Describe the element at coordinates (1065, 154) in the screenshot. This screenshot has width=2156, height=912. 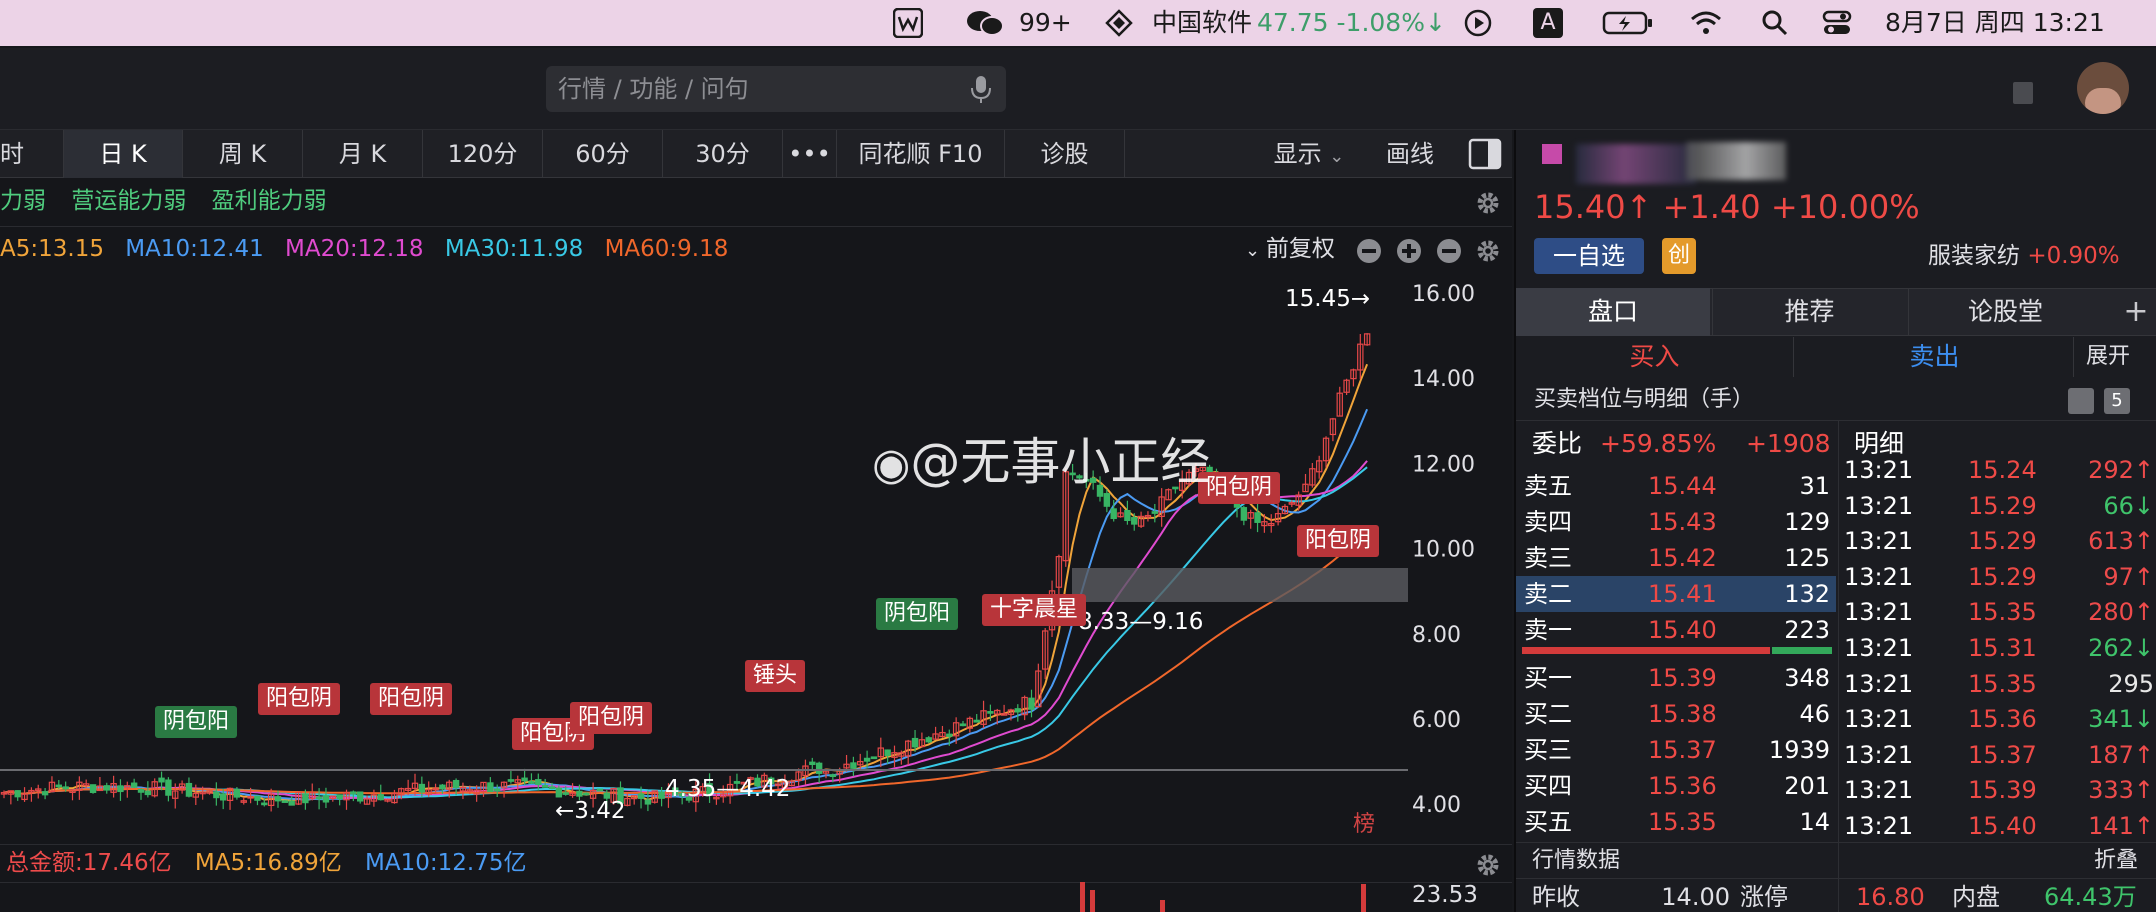
I see `tab-diagnose: 诊股` at that location.